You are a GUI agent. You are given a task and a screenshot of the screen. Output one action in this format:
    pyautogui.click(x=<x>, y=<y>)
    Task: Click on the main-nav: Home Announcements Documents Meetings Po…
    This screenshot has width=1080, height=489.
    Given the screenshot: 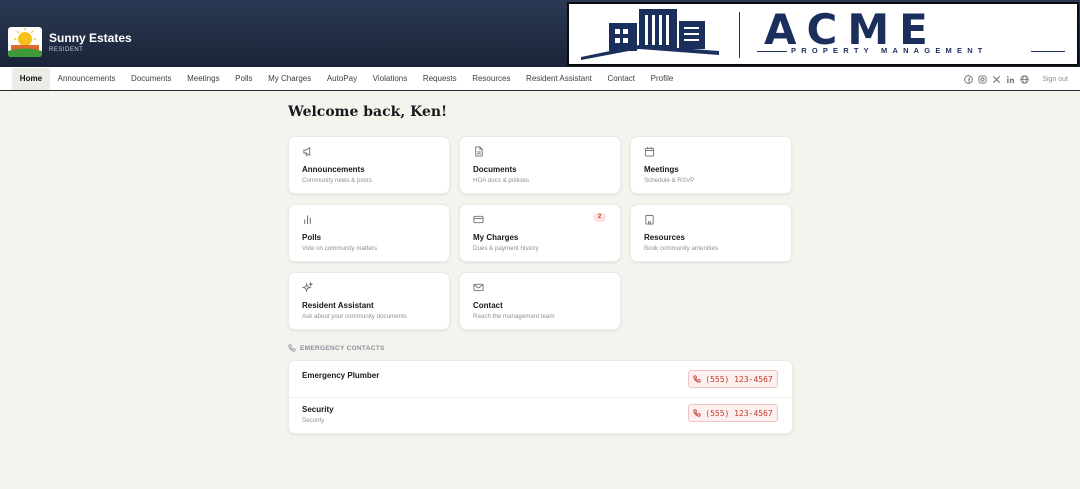 What is the action you would take?
    pyautogui.click(x=540, y=79)
    